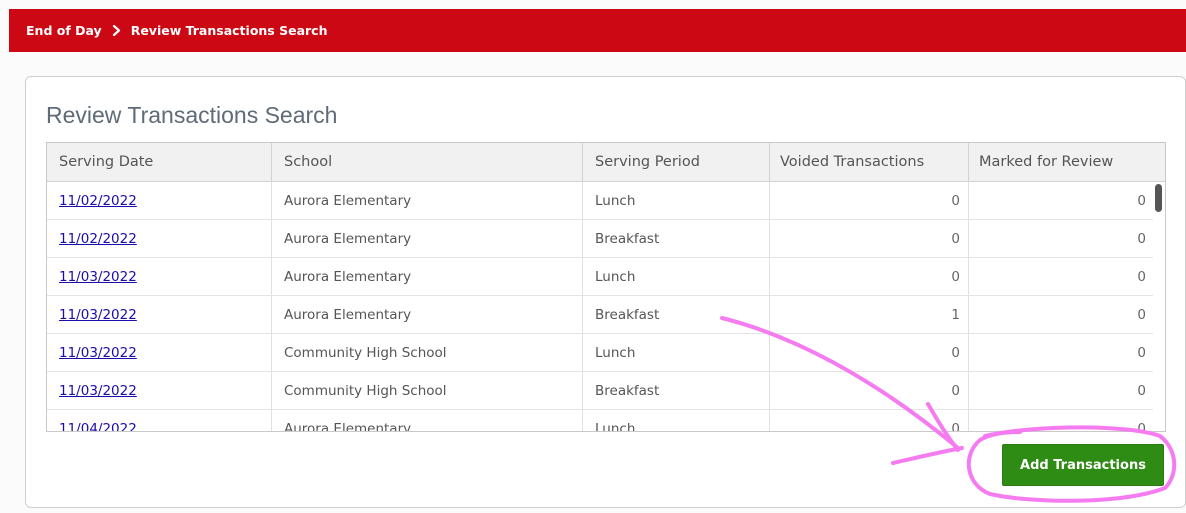  I want to click on table-row: 11/04/2022 Aurora Elementary Lunch 0 0, so click(601, 421).